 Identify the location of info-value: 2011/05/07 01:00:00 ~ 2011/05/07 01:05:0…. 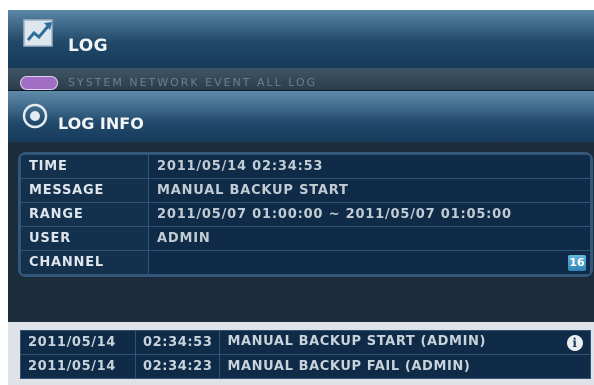
(369, 214).